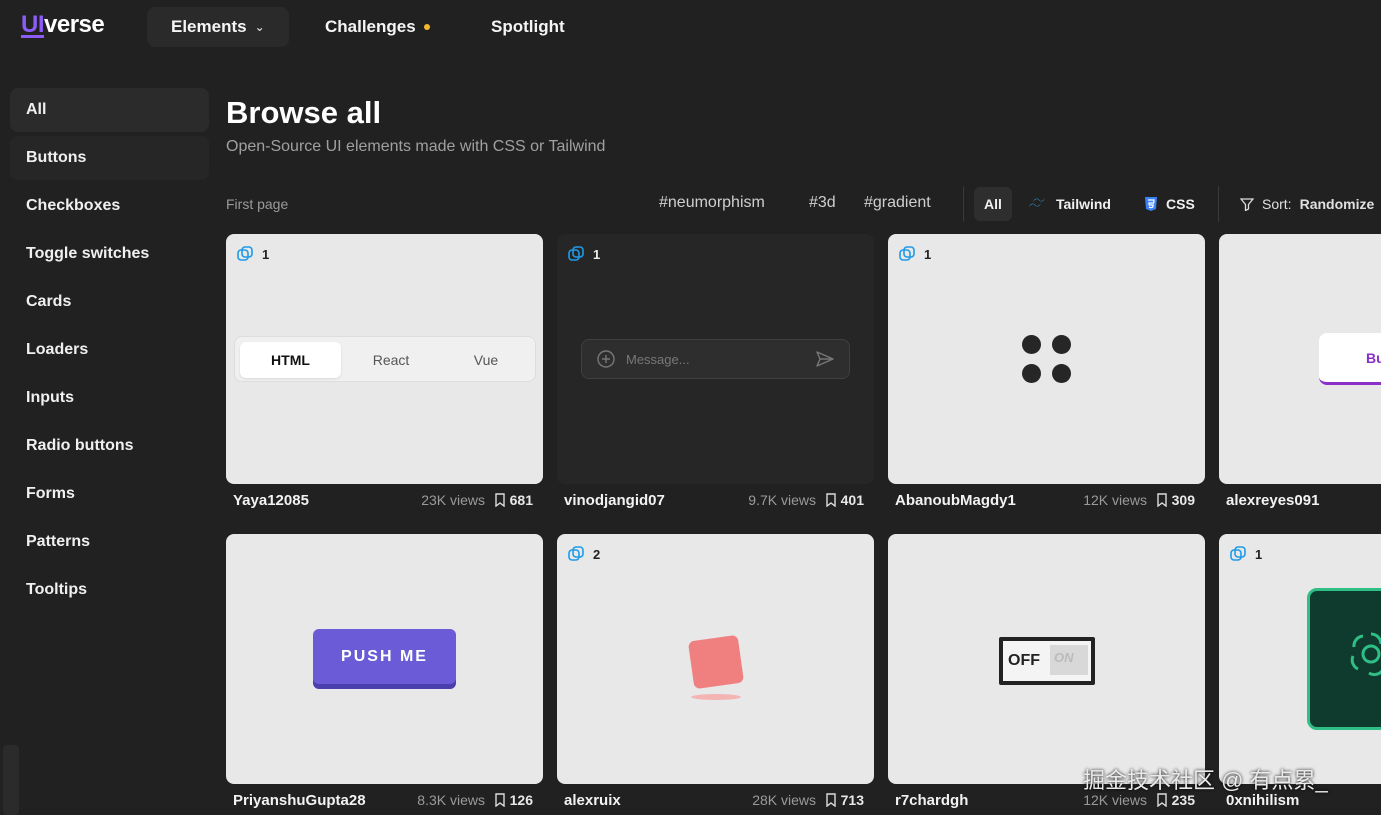  What do you see at coordinates (825, 359) in the screenshot?
I see `send-icon` at bounding box center [825, 359].